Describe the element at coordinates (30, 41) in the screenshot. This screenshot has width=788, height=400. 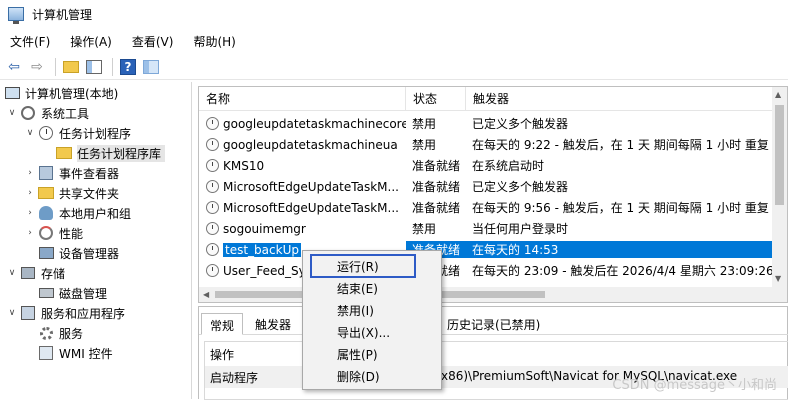
I see `menu-file: 文件(F)` at that location.